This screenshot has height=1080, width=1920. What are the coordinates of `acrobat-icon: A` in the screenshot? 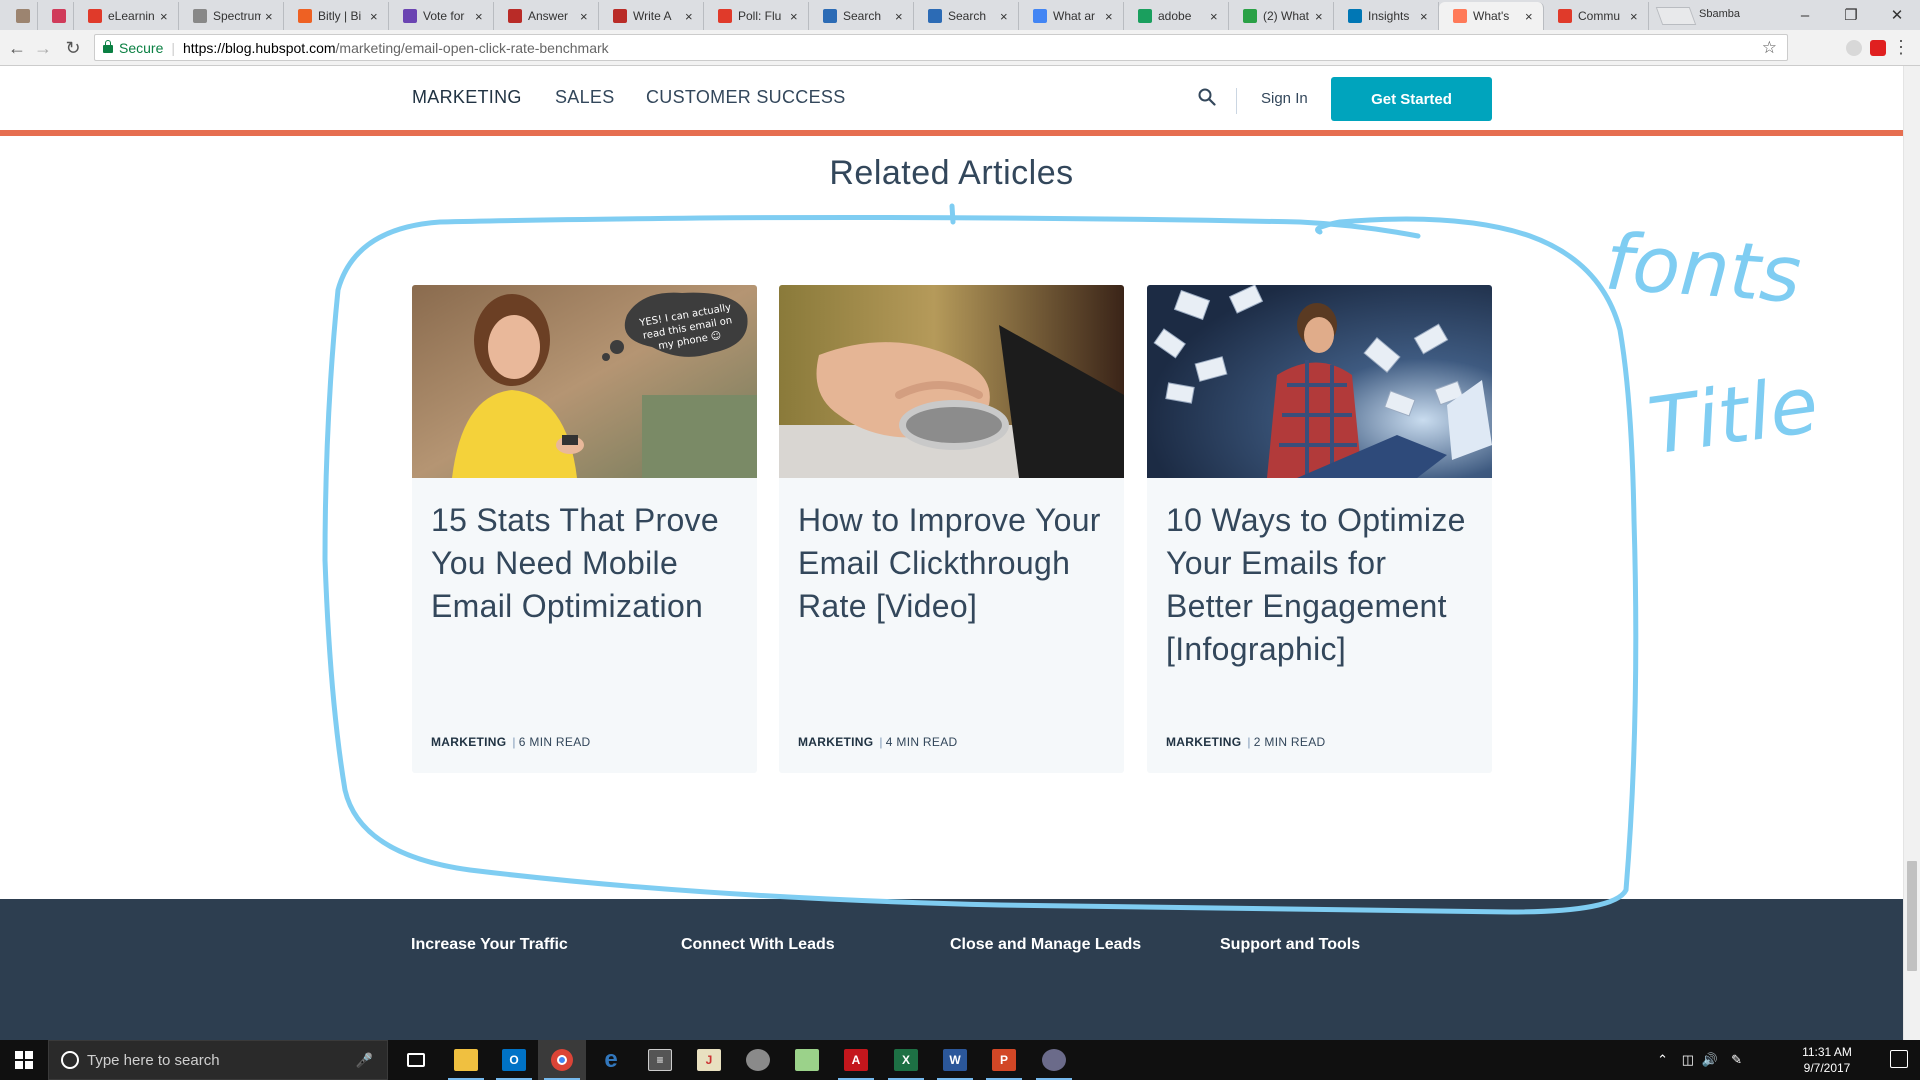 It's located at (856, 1060).